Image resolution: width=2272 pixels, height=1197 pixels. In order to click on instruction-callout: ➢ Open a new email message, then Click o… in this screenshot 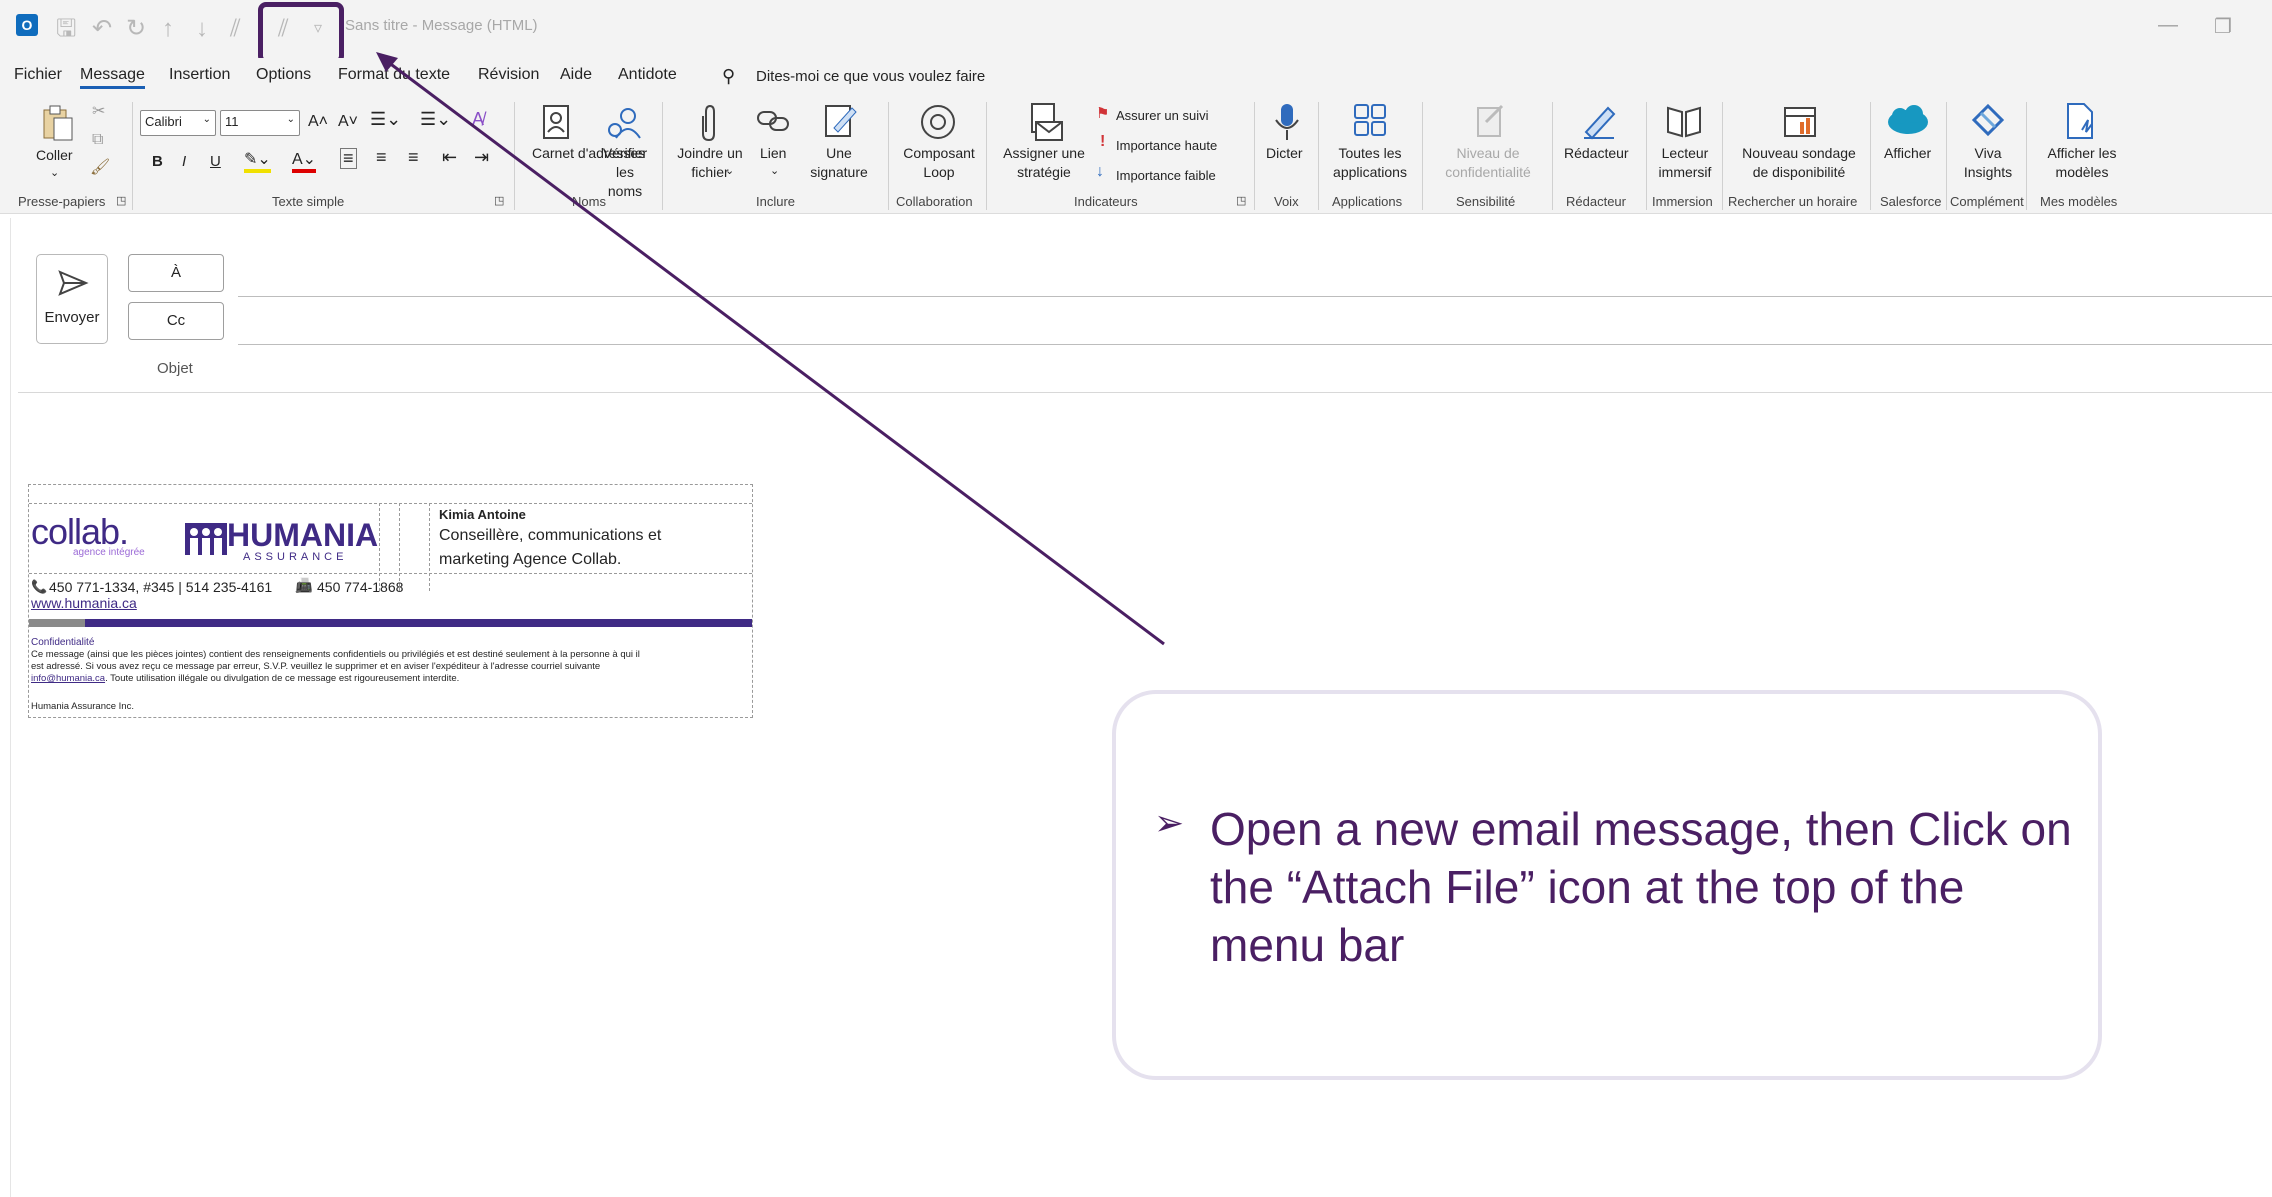, I will do `click(1607, 885)`.